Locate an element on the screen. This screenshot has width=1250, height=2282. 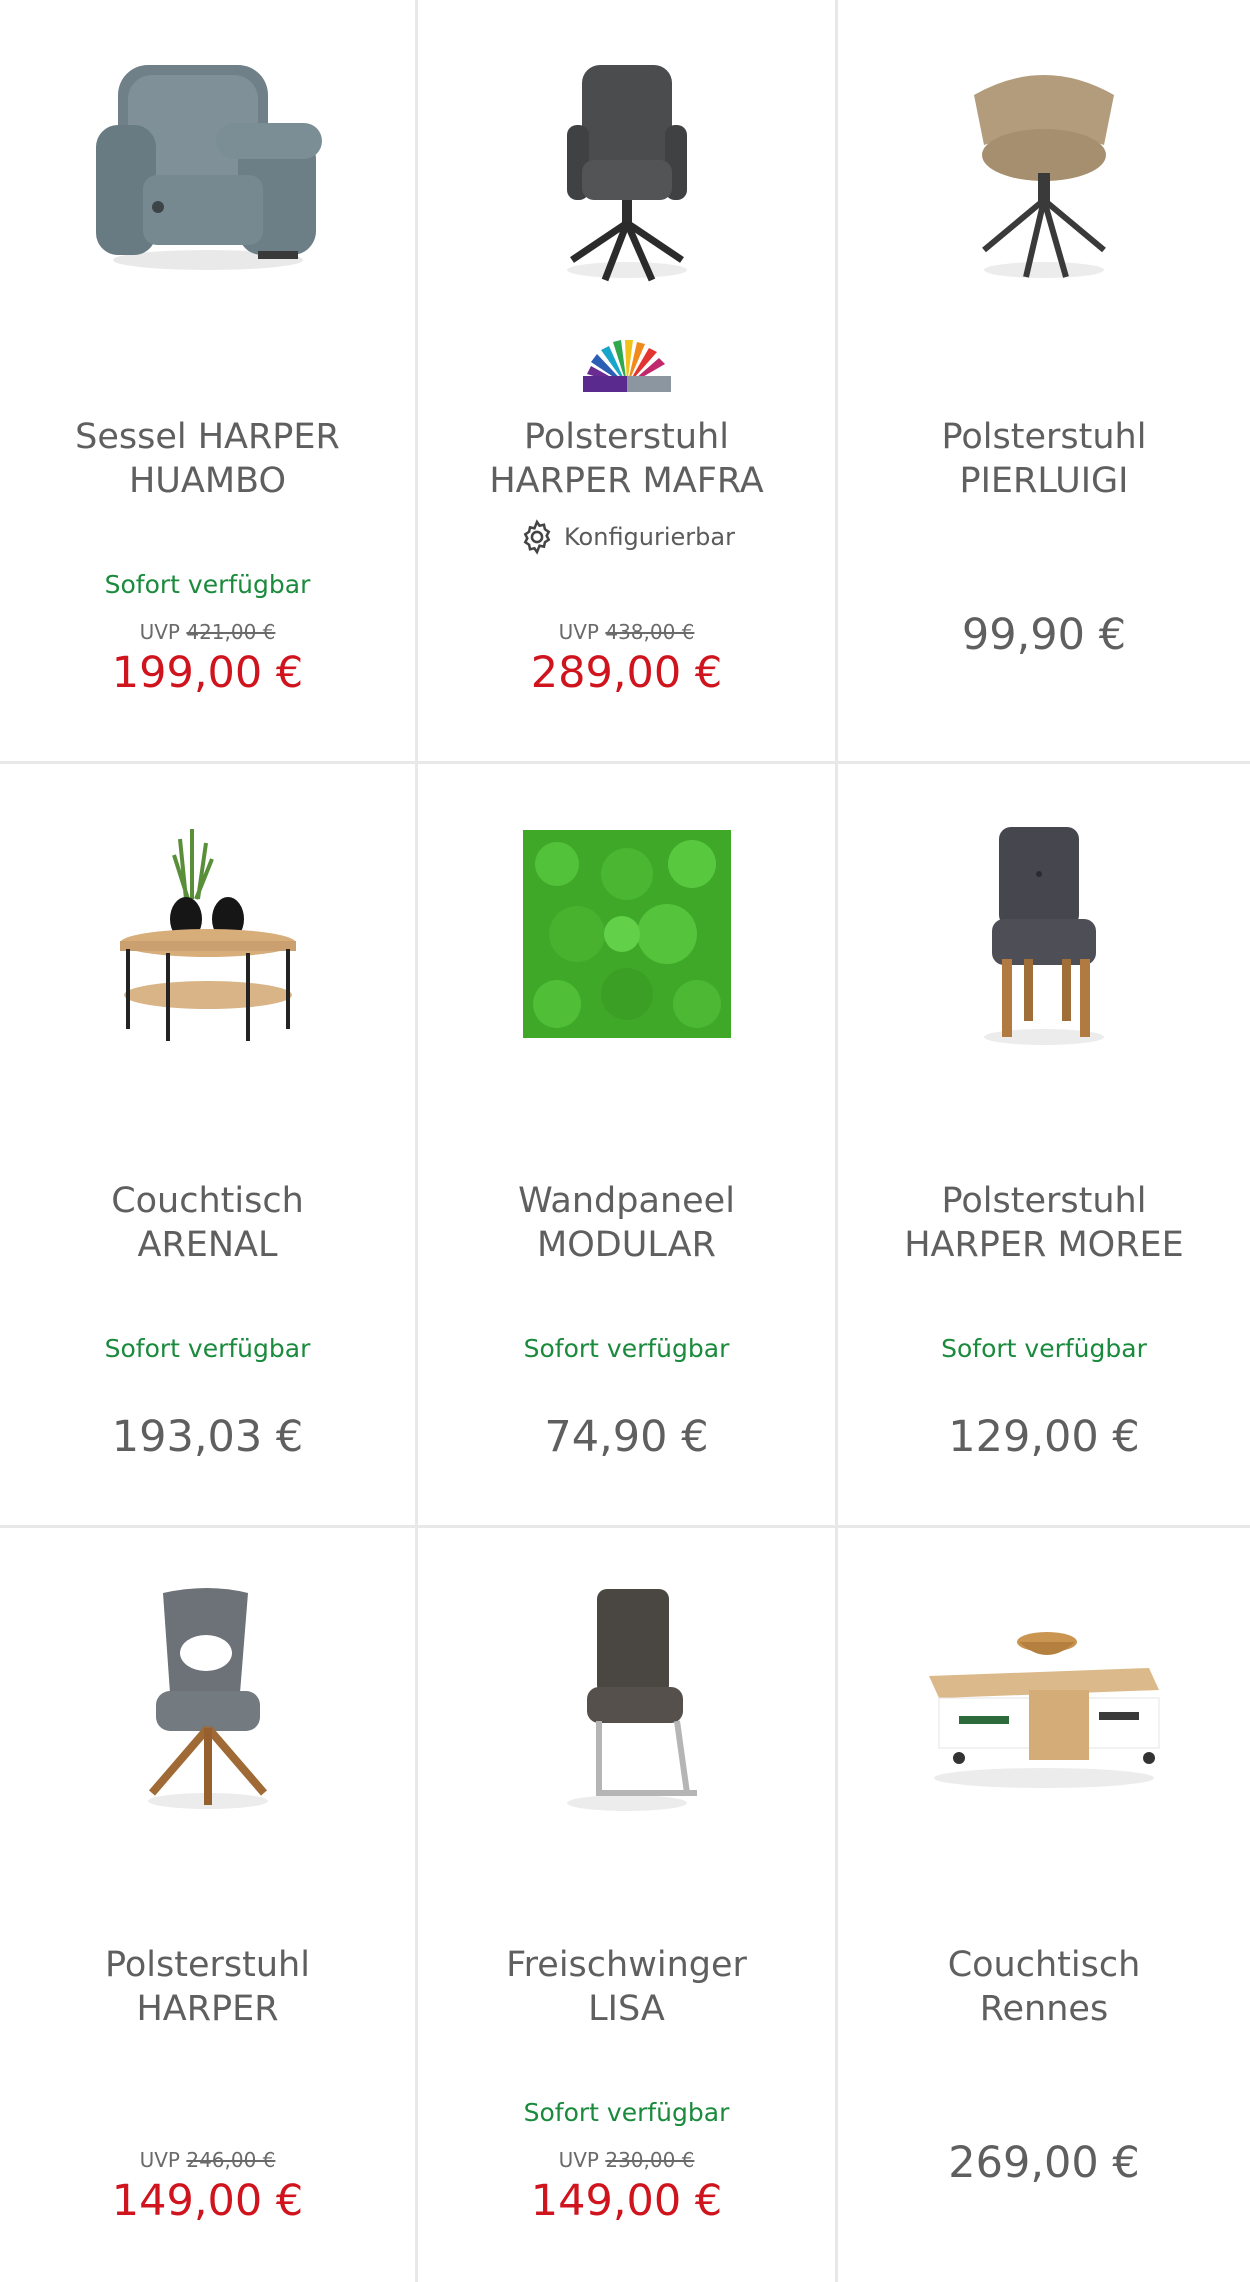
uvp-old-price: 246,00 € is located at coordinates (231, 2160).